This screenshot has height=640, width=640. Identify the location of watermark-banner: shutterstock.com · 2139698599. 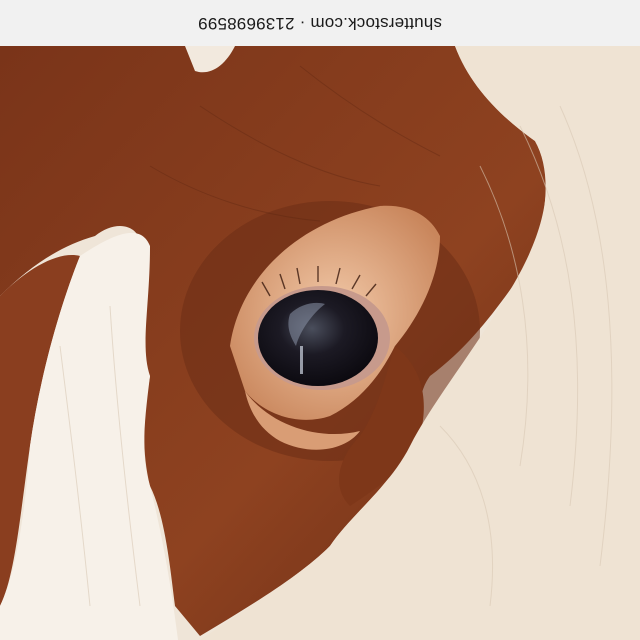
(320, 23).